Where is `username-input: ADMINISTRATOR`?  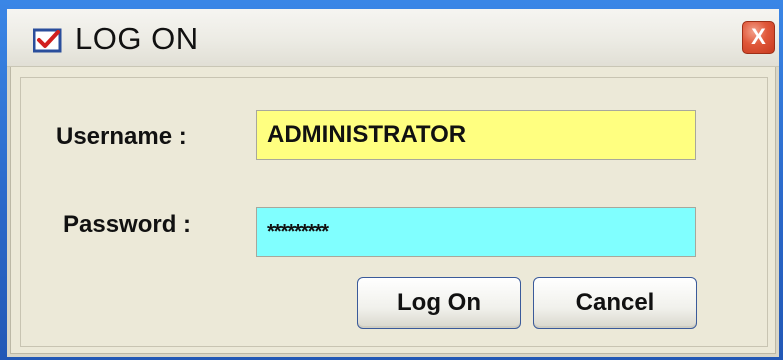 username-input: ADMINISTRATOR is located at coordinates (476, 135).